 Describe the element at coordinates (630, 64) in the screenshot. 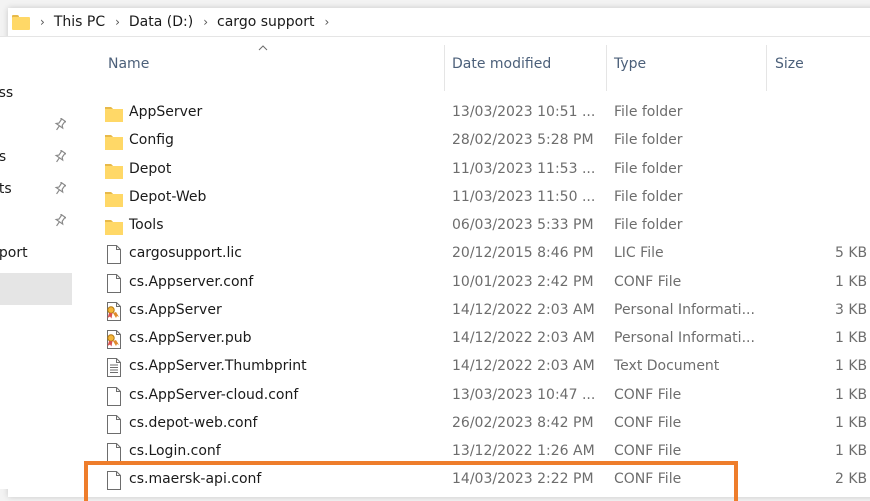

I see `column-header-type: Type` at that location.